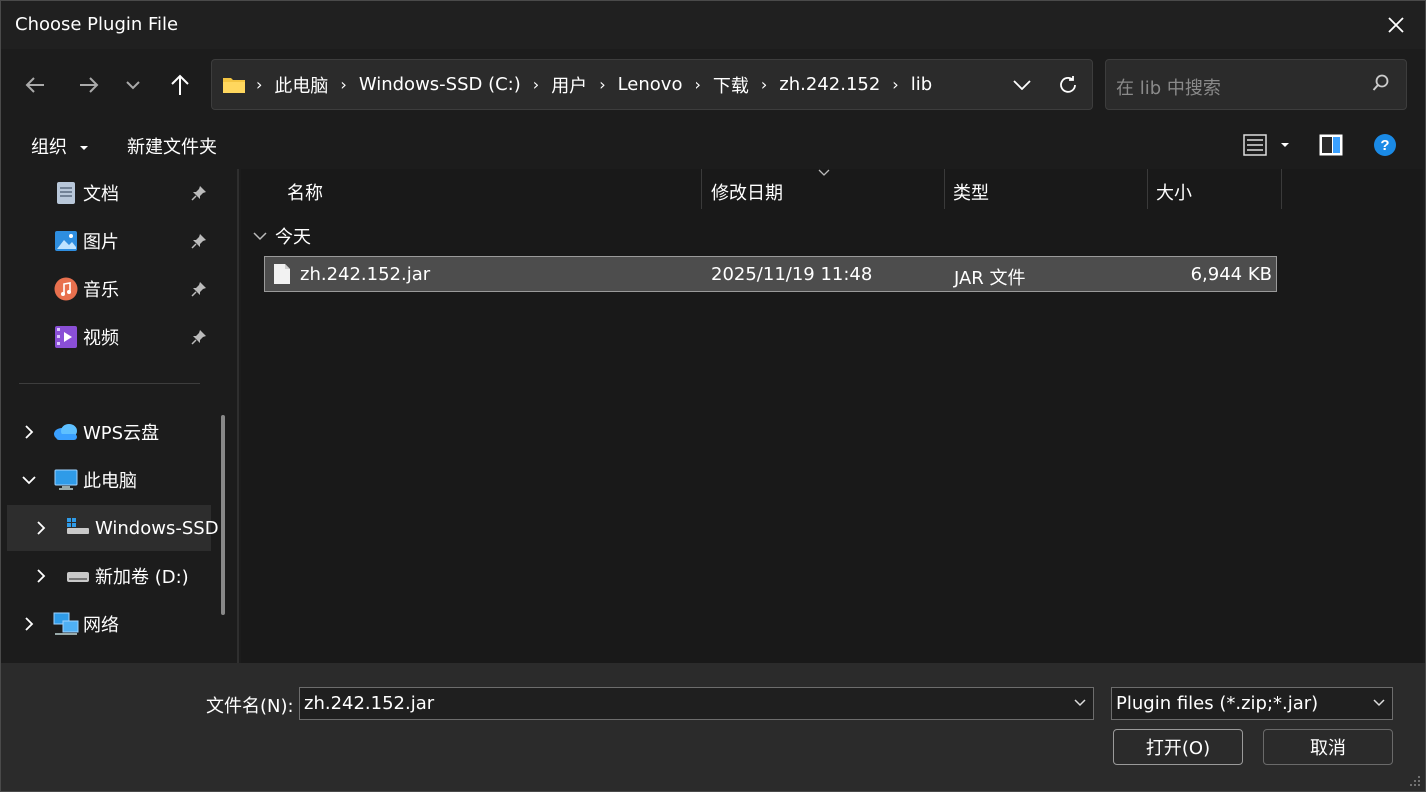 Image resolution: width=1426 pixels, height=792 pixels. What do you see at coordinates (369, 703) in the screenshot?
I see `filename-value: zh.242.152.jar` at bounding box center [369, 703].